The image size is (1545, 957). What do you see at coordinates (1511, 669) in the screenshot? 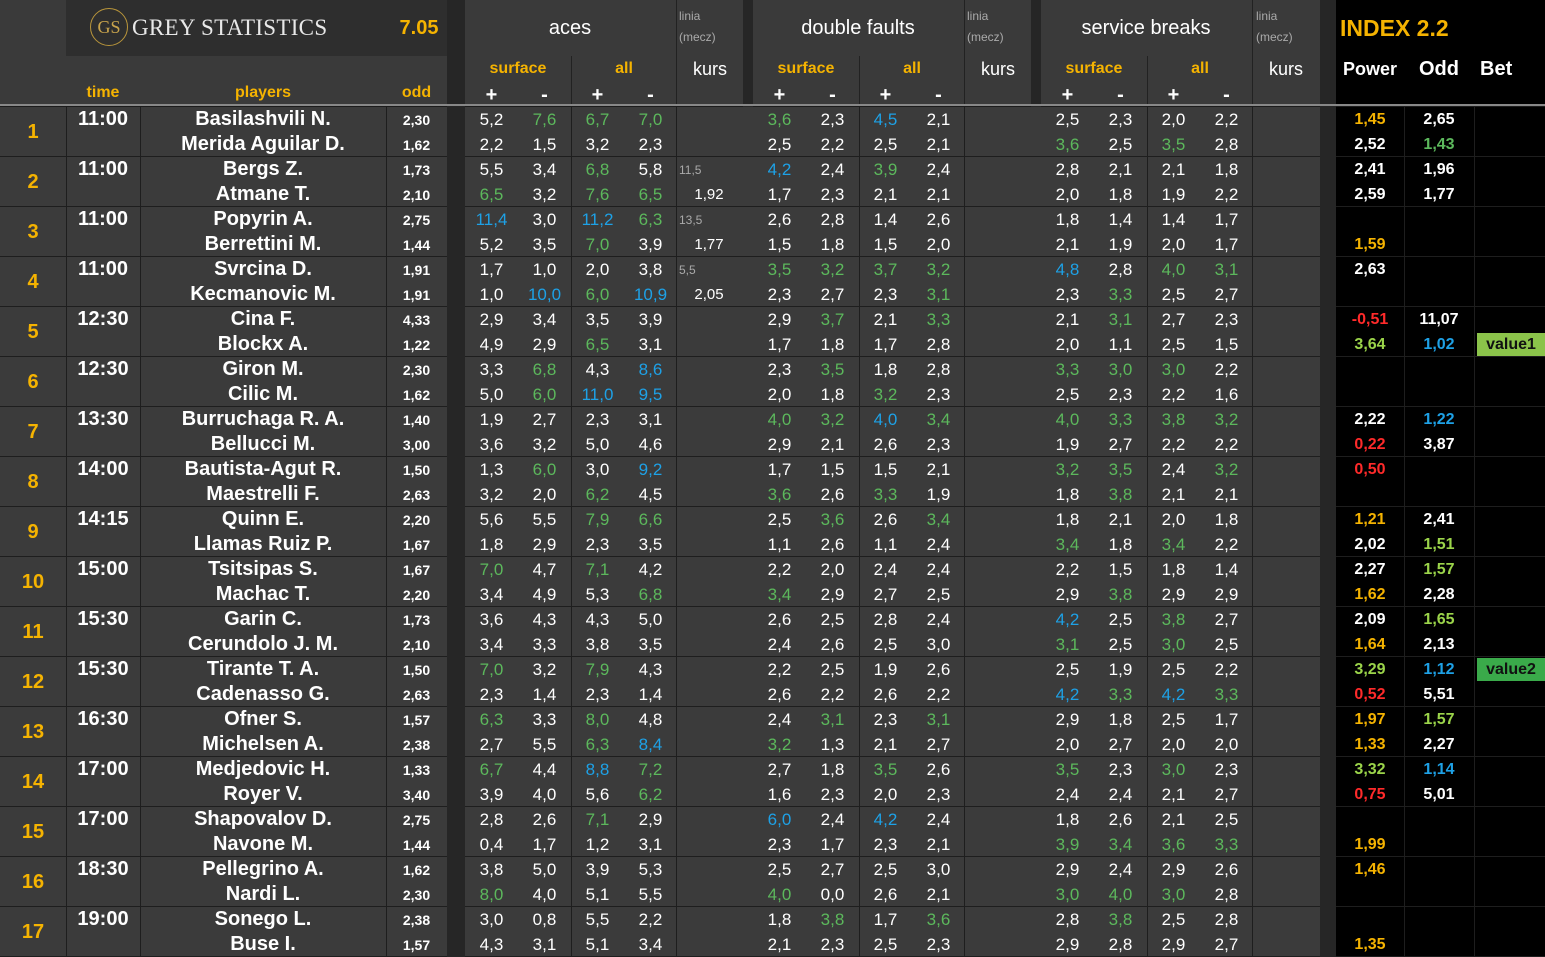
I see `bet-value-badge: value2` at bounding box center [1511, 669].